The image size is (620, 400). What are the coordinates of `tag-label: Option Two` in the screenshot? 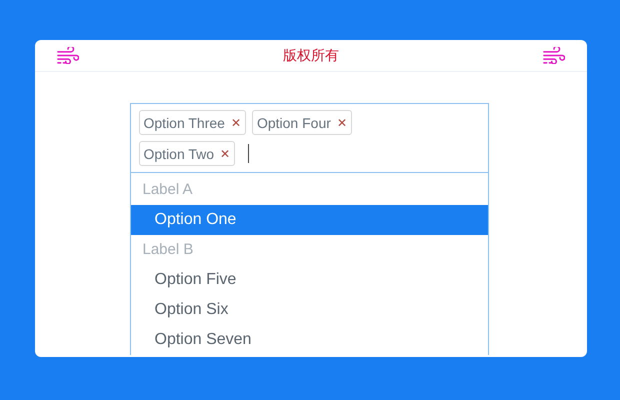 It's located at (179, 154).